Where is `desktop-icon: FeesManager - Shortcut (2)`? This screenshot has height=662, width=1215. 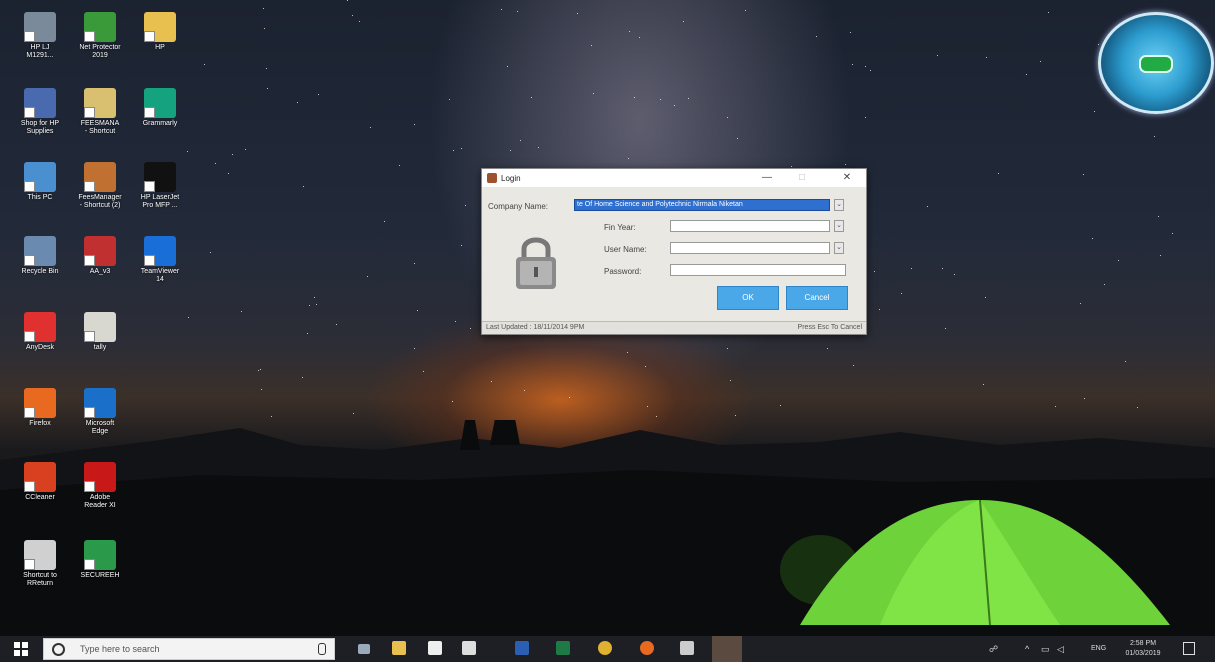
desktop-icon: FeesManager - Shortcut (2) is located at coordinates (100, 186).